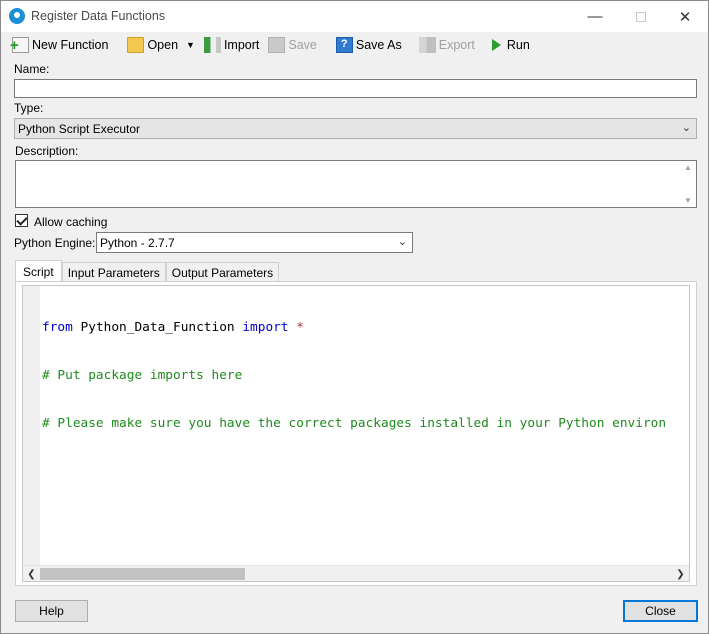 The height and width of the screenshot is (634, 709). Describe the element at coordinates (212, 45) in the screenshot. I see `import-icon` at that location.